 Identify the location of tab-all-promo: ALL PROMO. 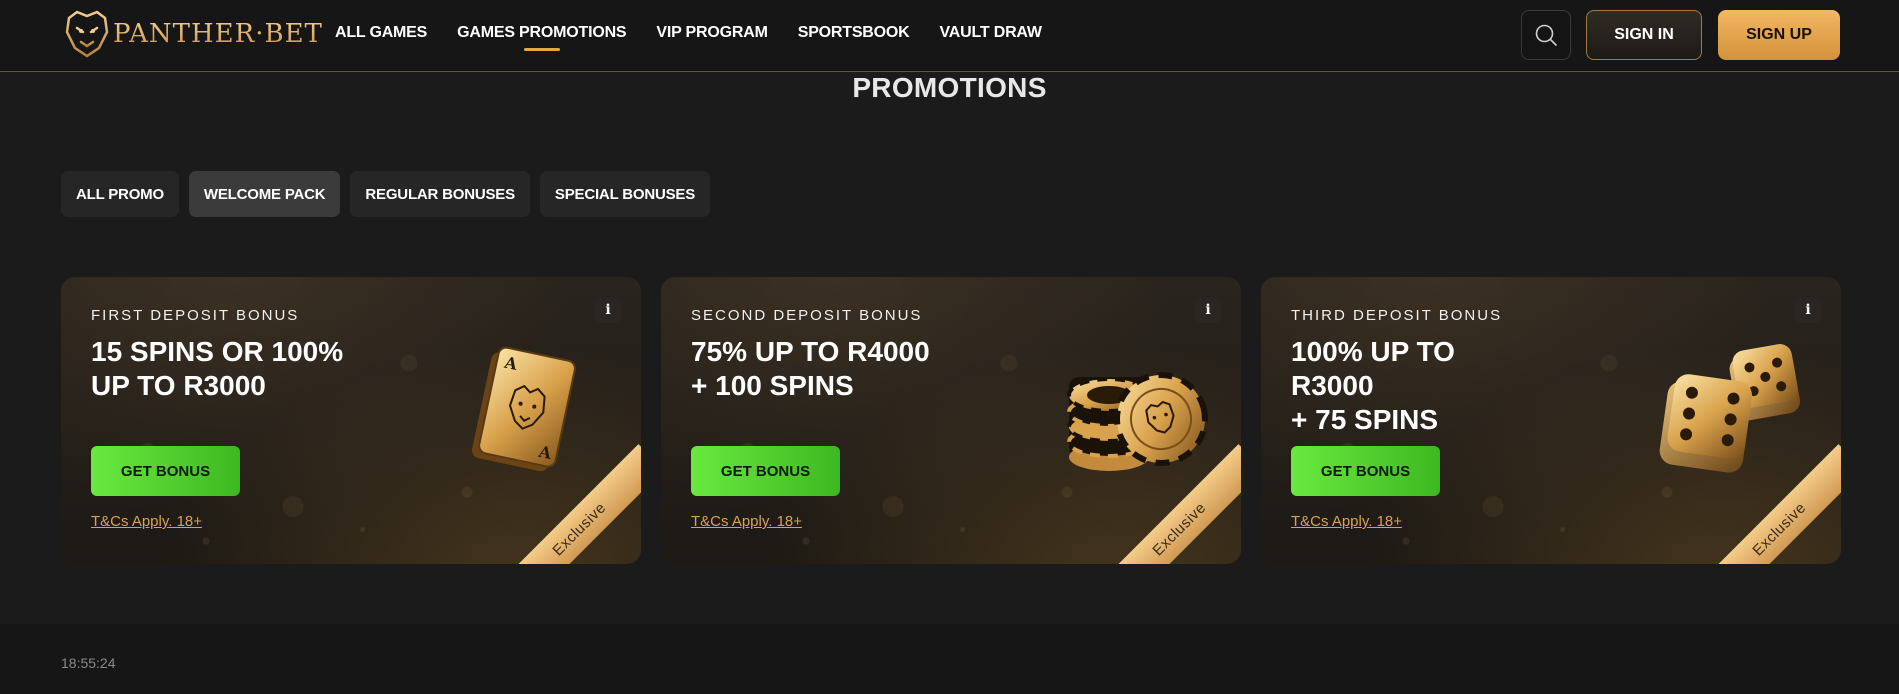
(120, 194).